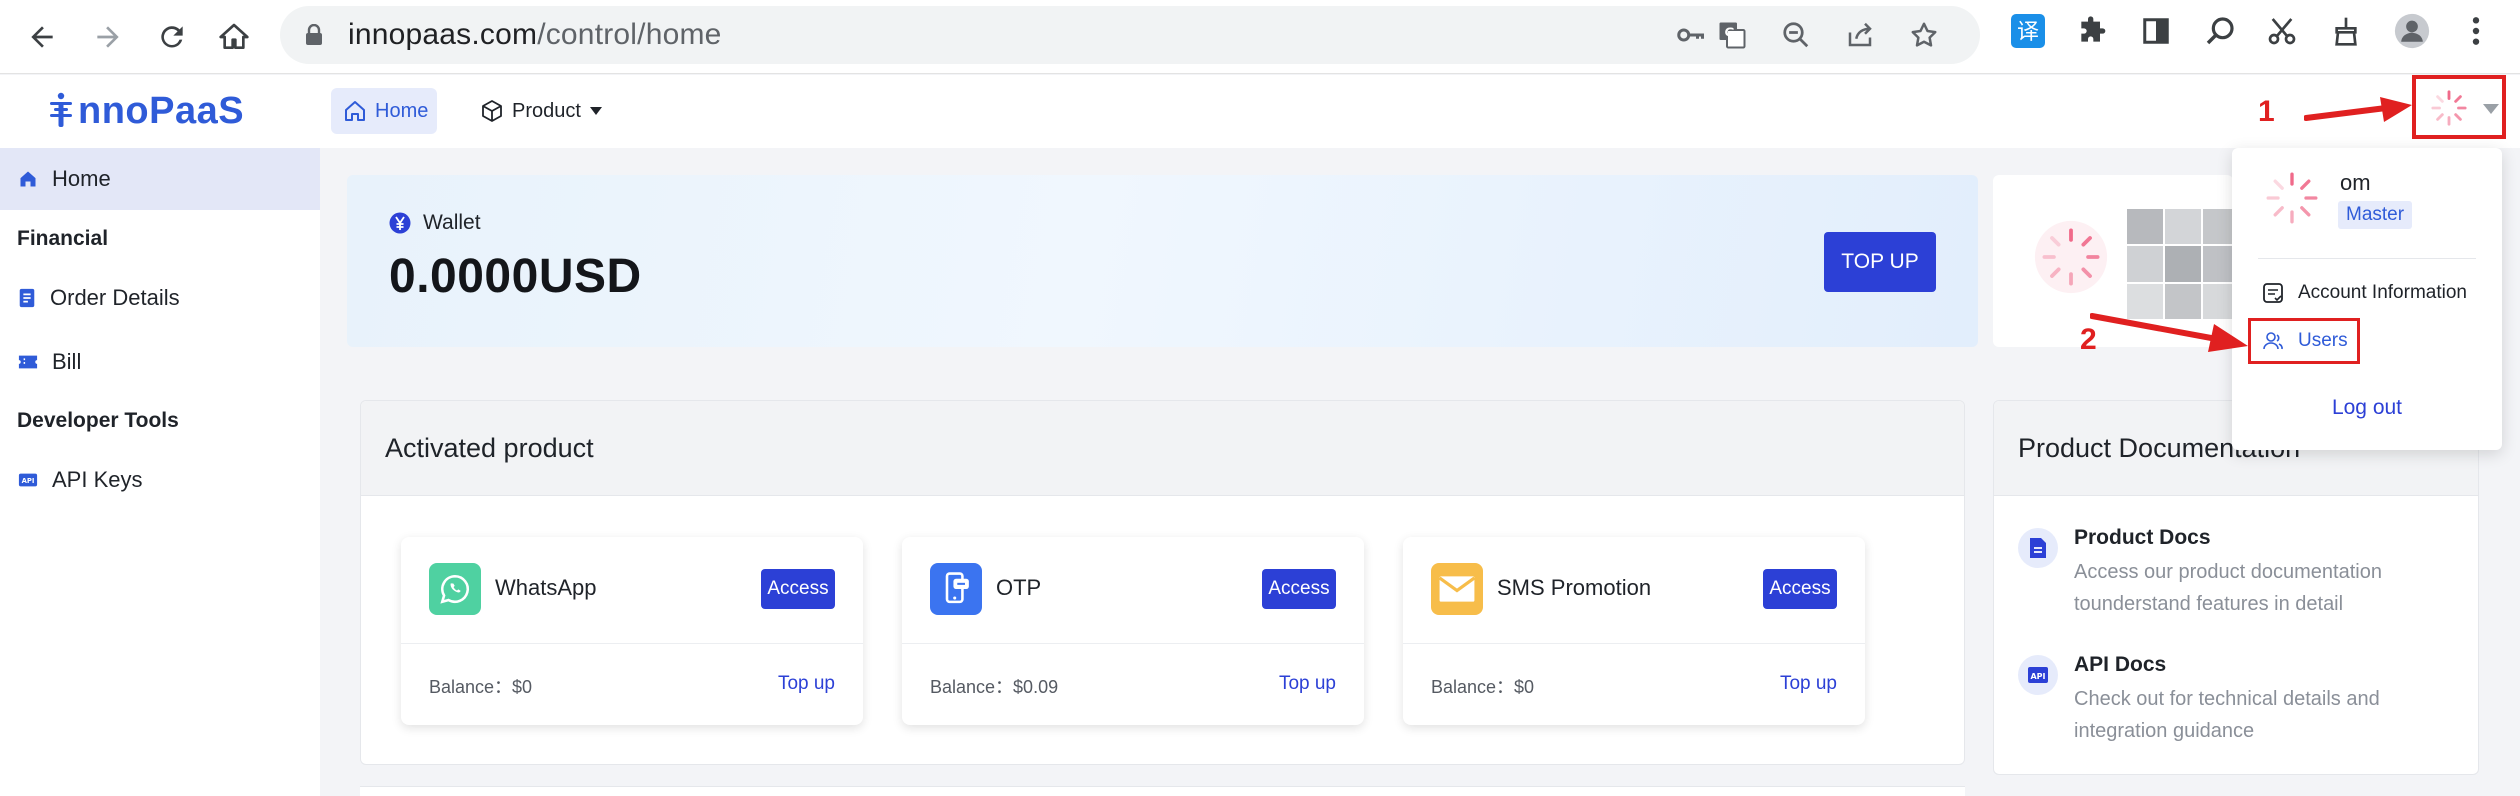 Image resolution: width=2520 pixels, height=796 pixels. I want to click on yen-coin-icon, so click(400, 223).